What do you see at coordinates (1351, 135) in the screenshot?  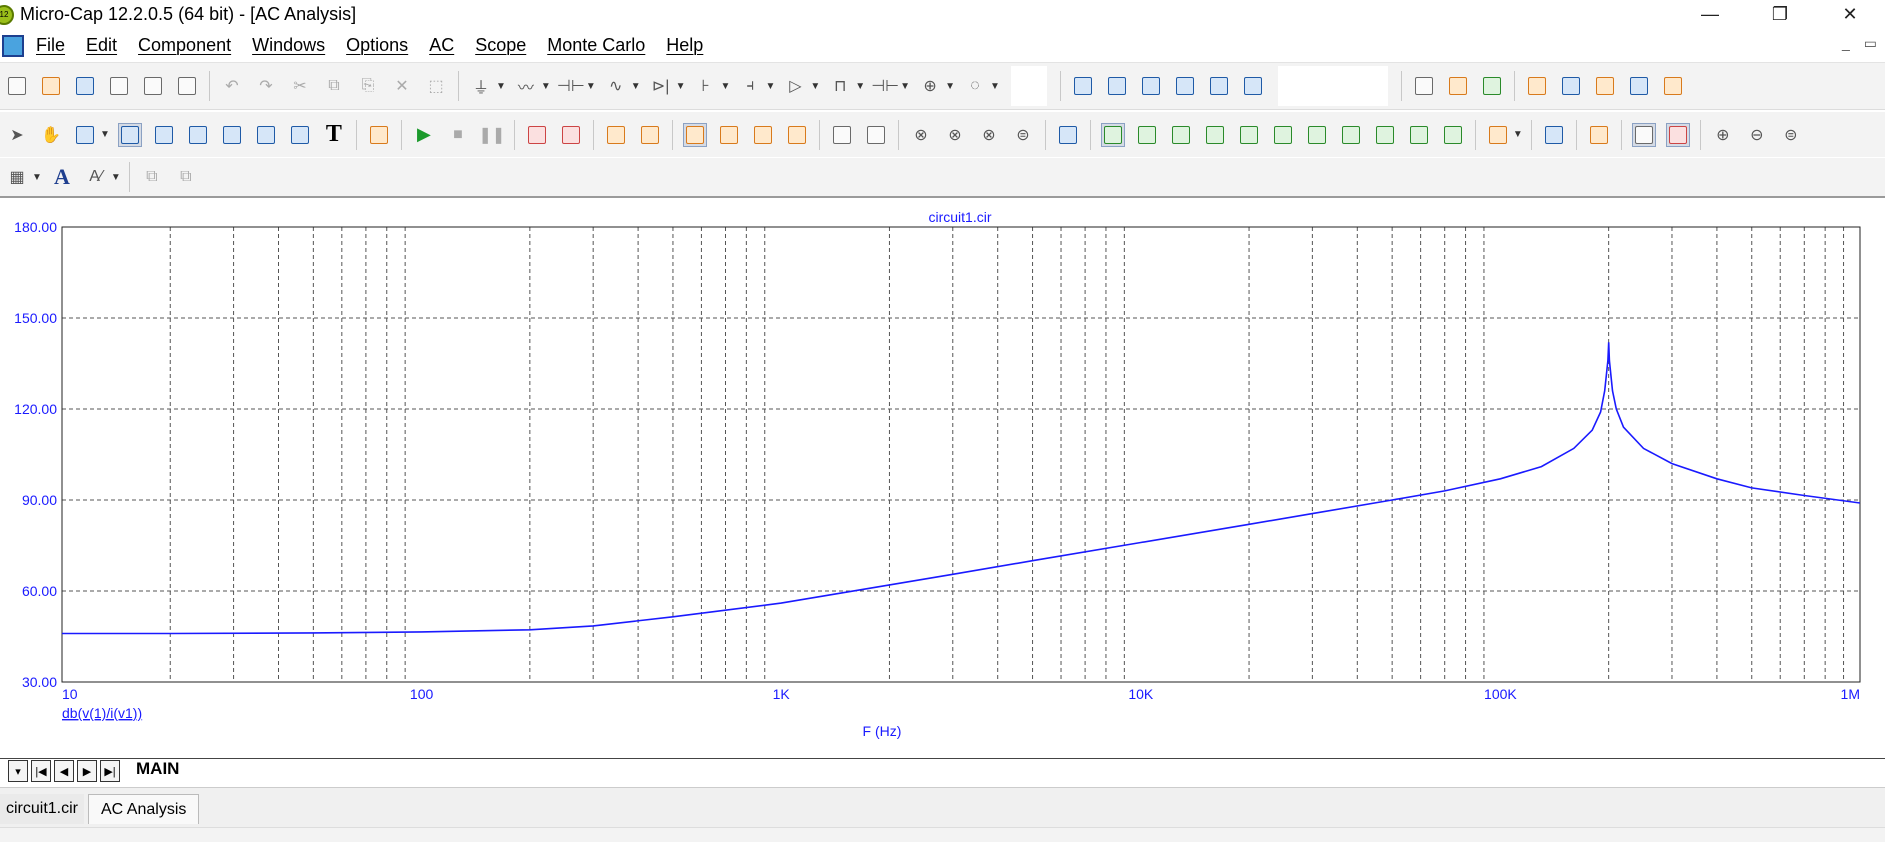 I see `global-high-icon` at bounding box center [1351, 135].